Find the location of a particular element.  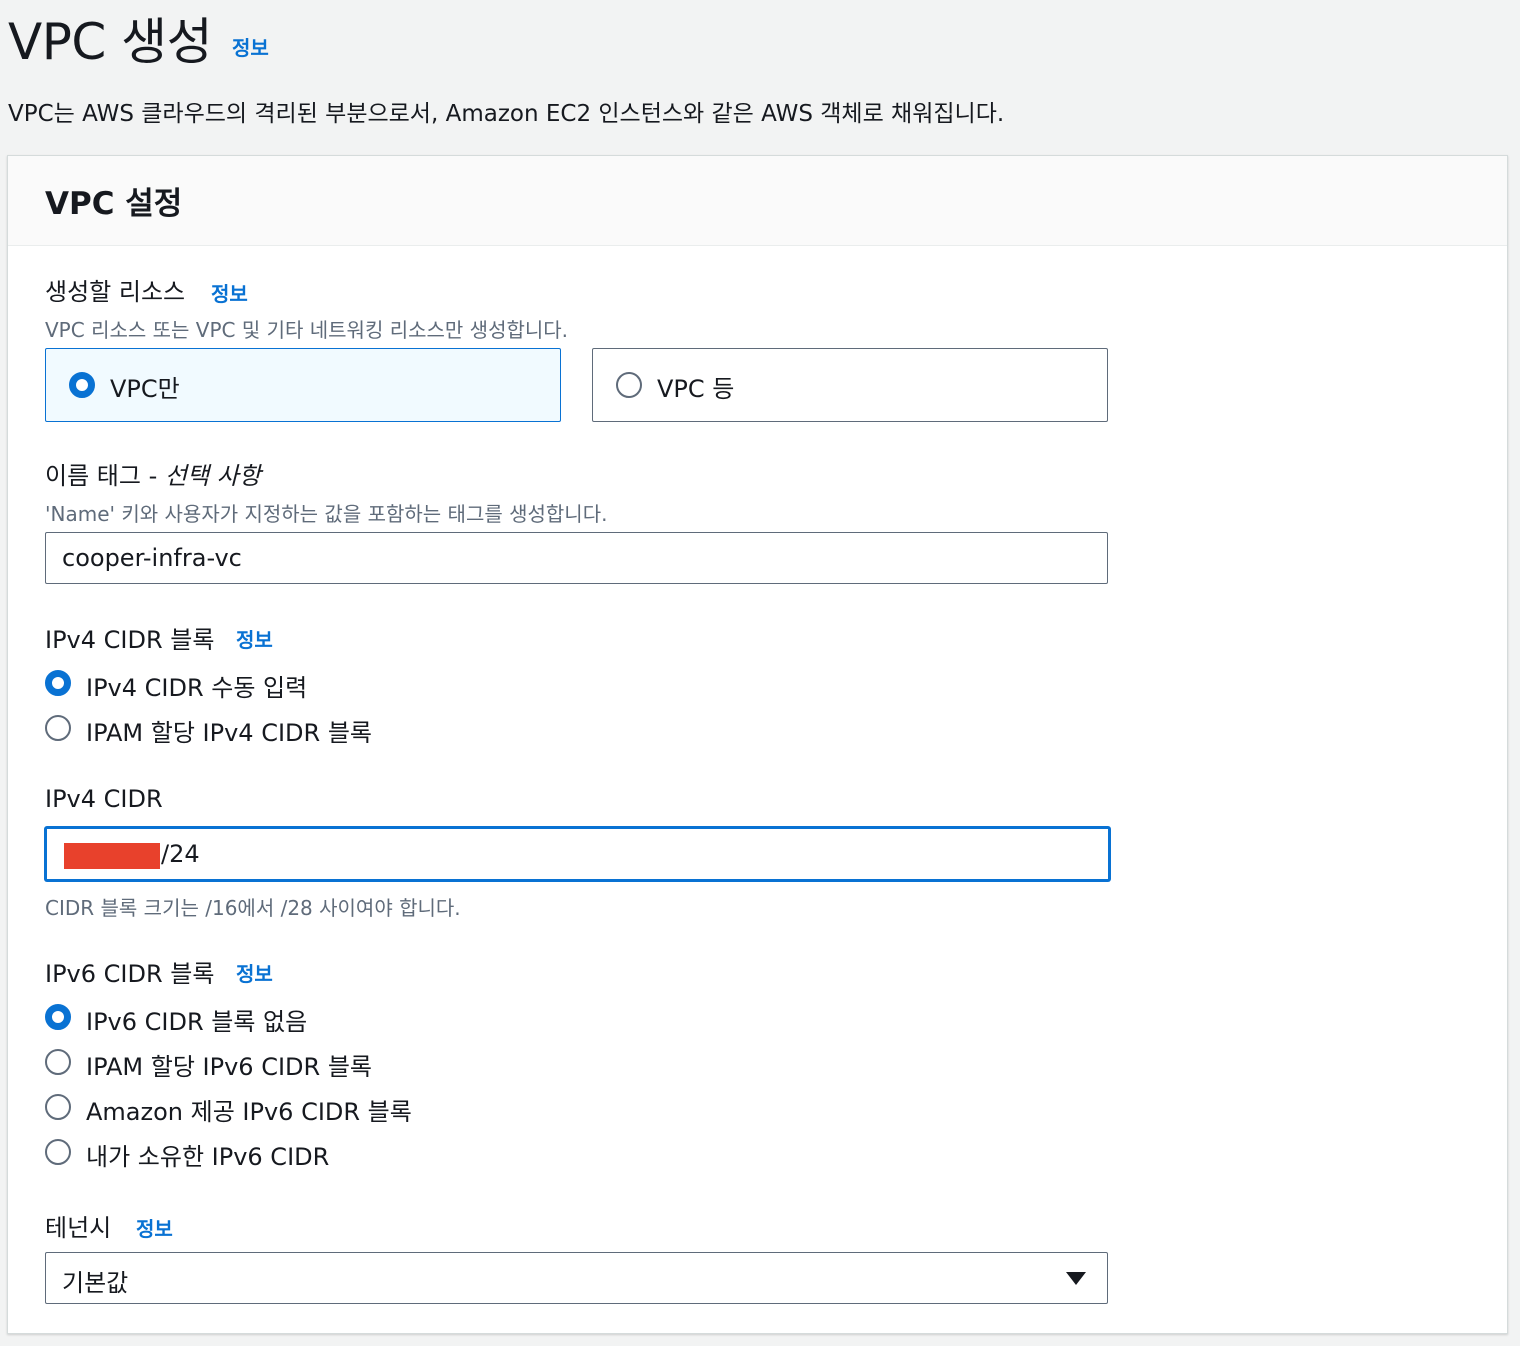

name-tag-label-text: 이름 태그 - is located at coordinates (105, 476).